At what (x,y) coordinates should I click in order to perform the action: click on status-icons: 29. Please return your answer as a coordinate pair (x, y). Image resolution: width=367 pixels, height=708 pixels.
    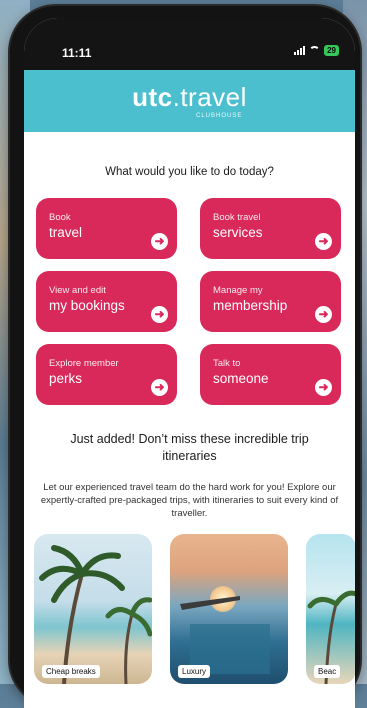
    Looking at the image, I should click on (316, 50).